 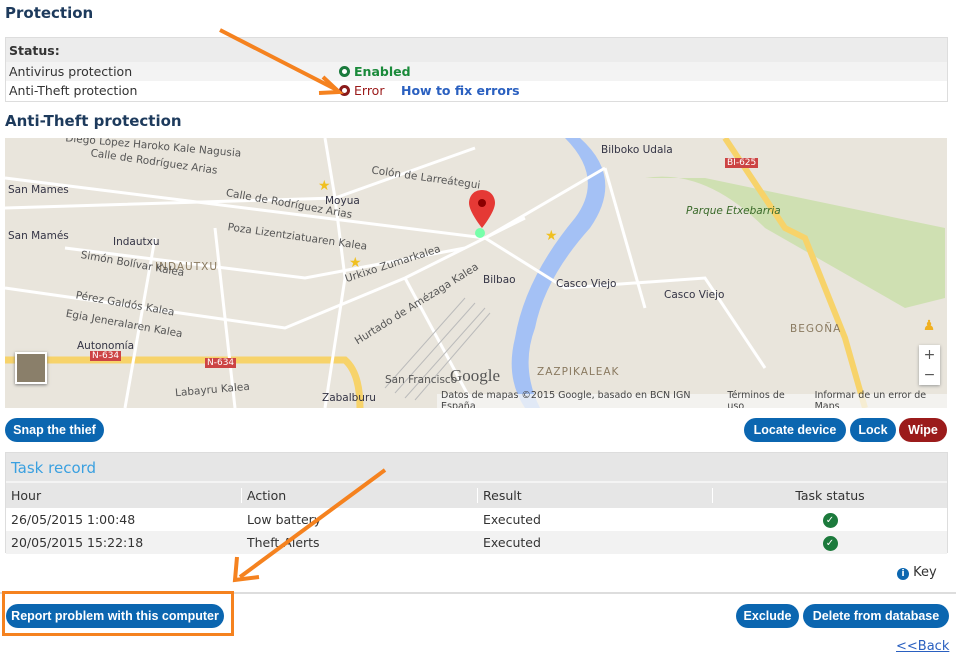 What do you see at coordinates (881, 399) in the screenshot?
I see `map-report-link: Informar de un error de Maps` at bounding box center [881, 399].